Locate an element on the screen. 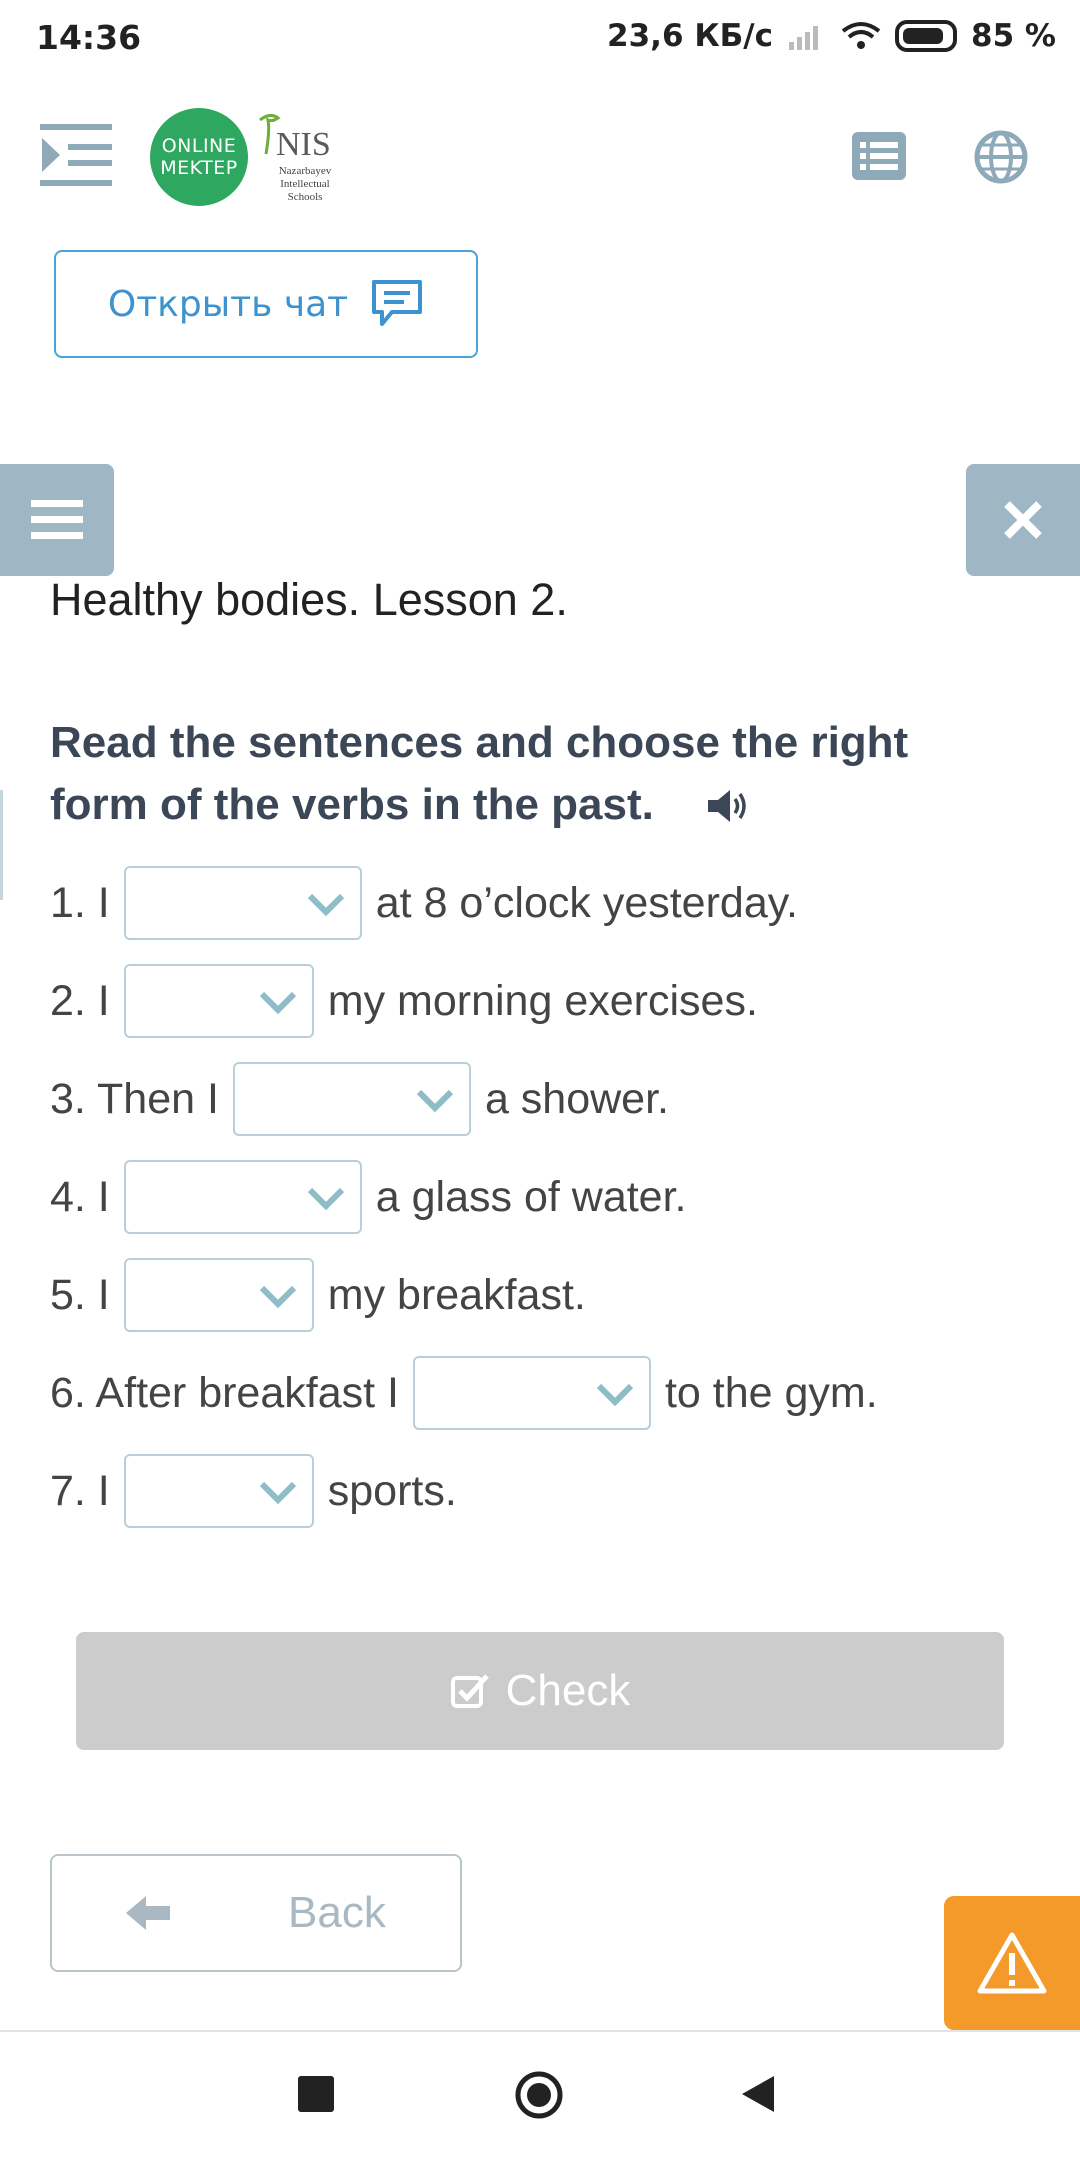 Image resolution: width=1080 pixels, height=2162 pixels. network-speed: 23,6 КБ/с is located at coordinates (690, 36).